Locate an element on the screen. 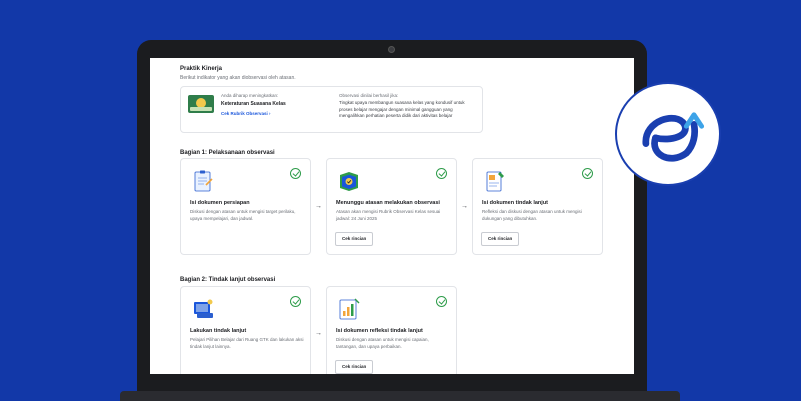  chevron-right-icon: › is located at coordinates (270, 113).